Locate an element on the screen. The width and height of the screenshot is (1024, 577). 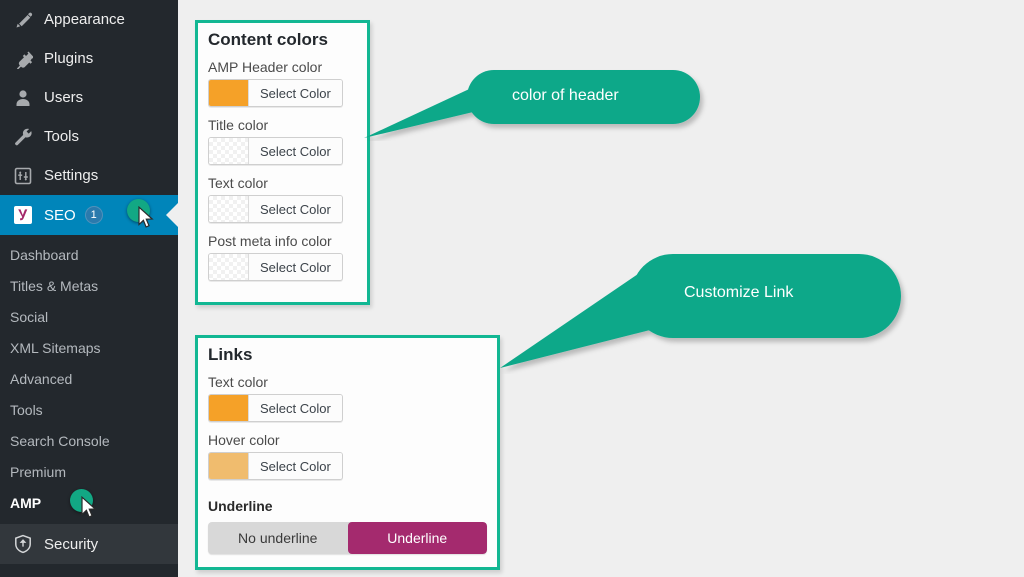
sidebar-item-settings: Settings is located at coordinates (89, 175).